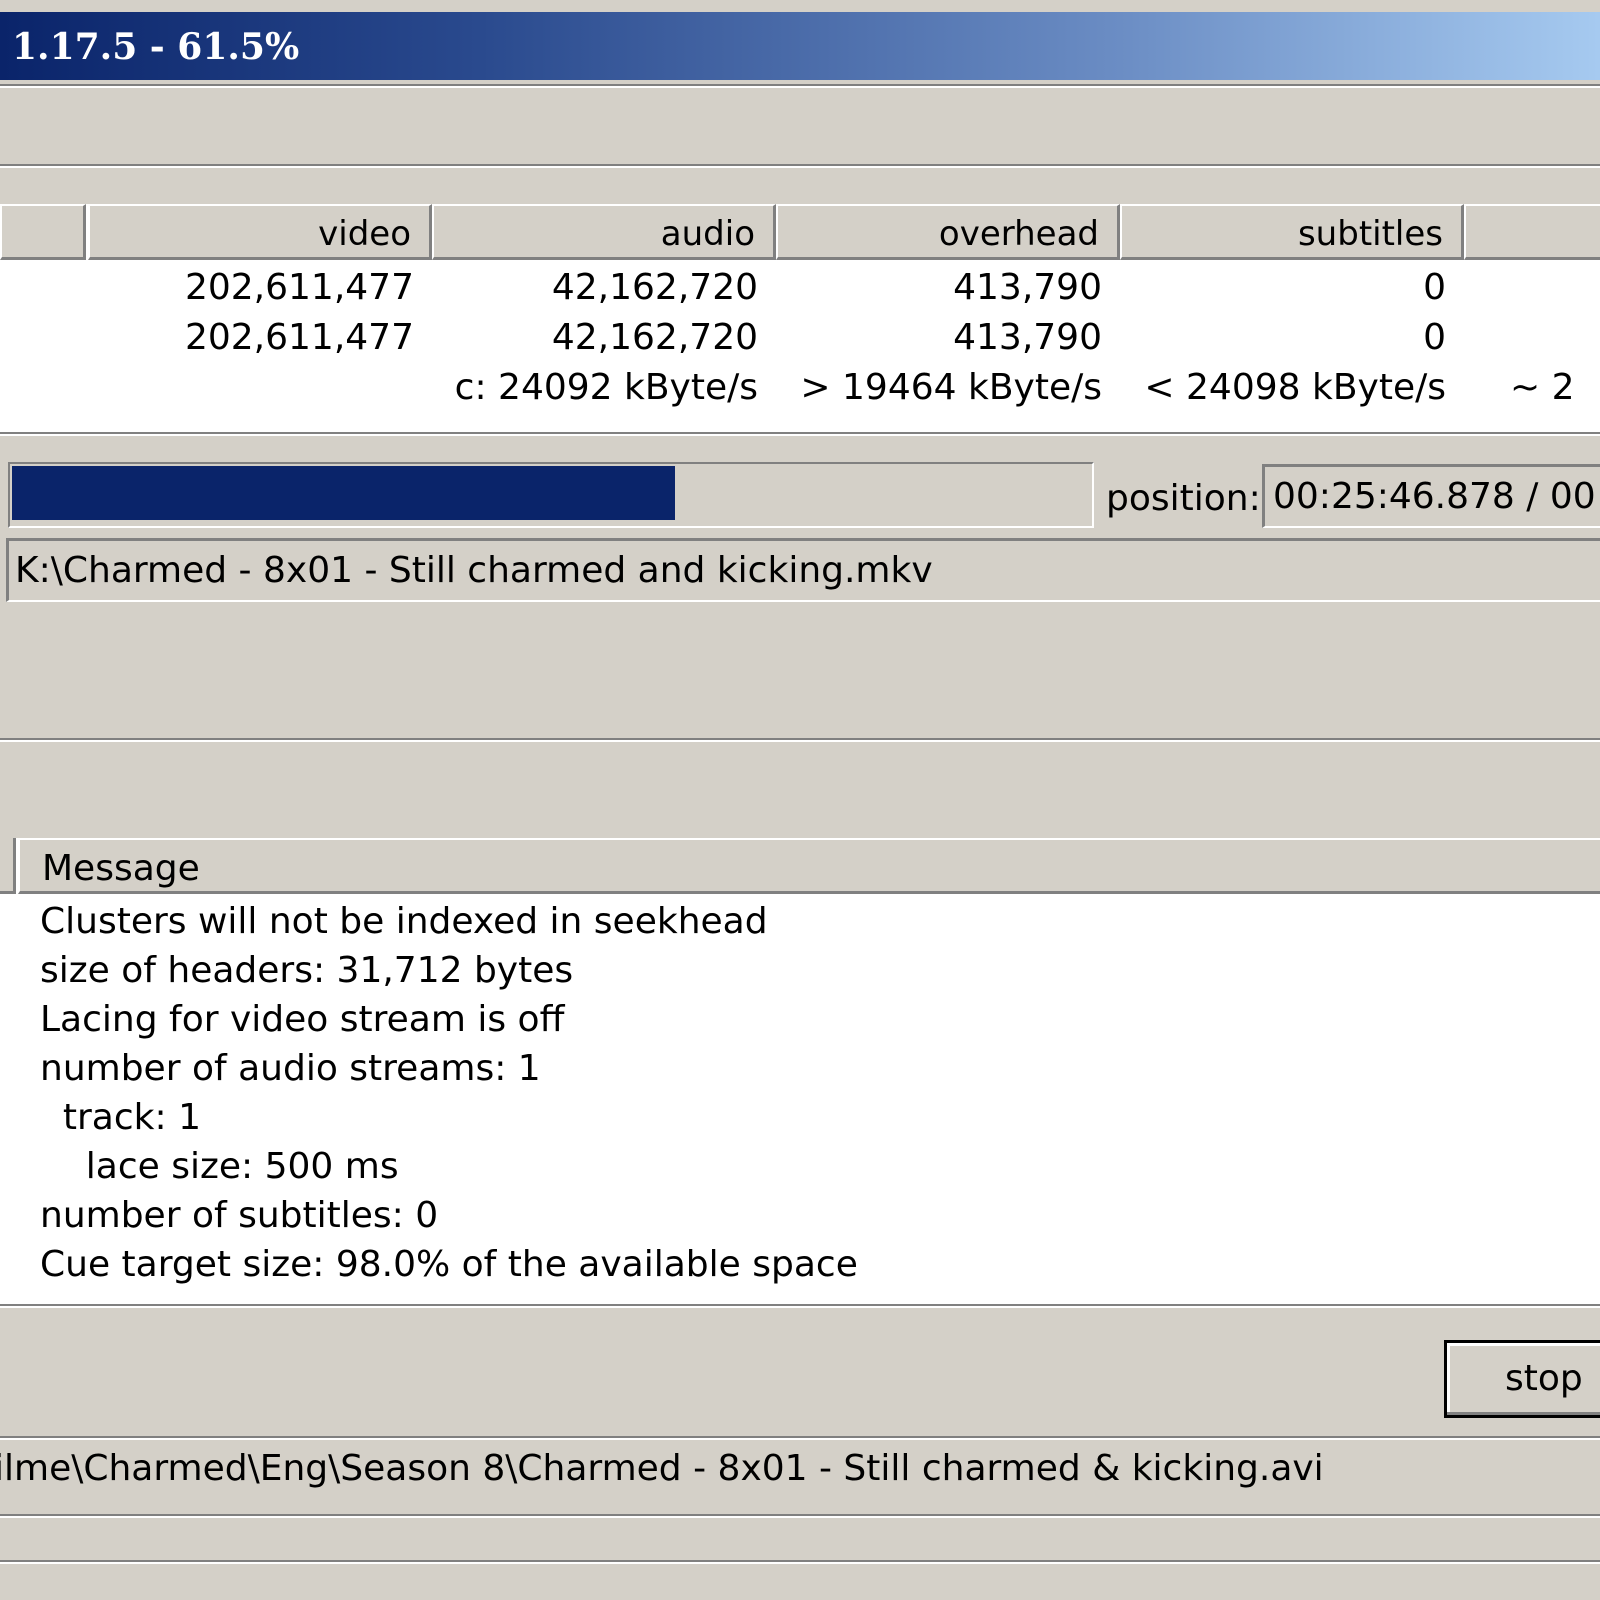 The image size is (1600, 1600). Describe the element at coordinates (404, 922) in the screenshot. I see `list-item: Clusters will not be indexed in seekhead` at that location.